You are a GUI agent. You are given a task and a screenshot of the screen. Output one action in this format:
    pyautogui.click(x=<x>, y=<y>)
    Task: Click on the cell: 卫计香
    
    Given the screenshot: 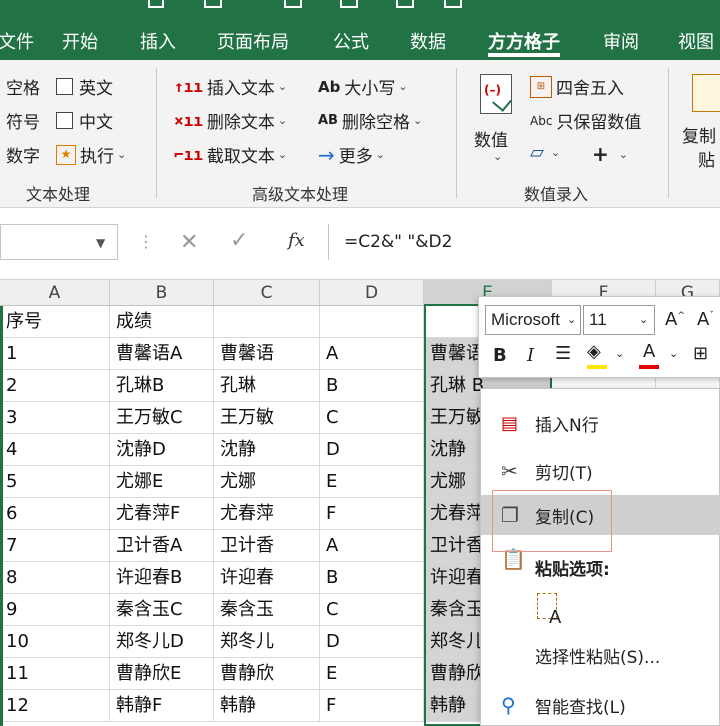 What is the action you would take?
    pyautogui.click(x=267, y=546)
    